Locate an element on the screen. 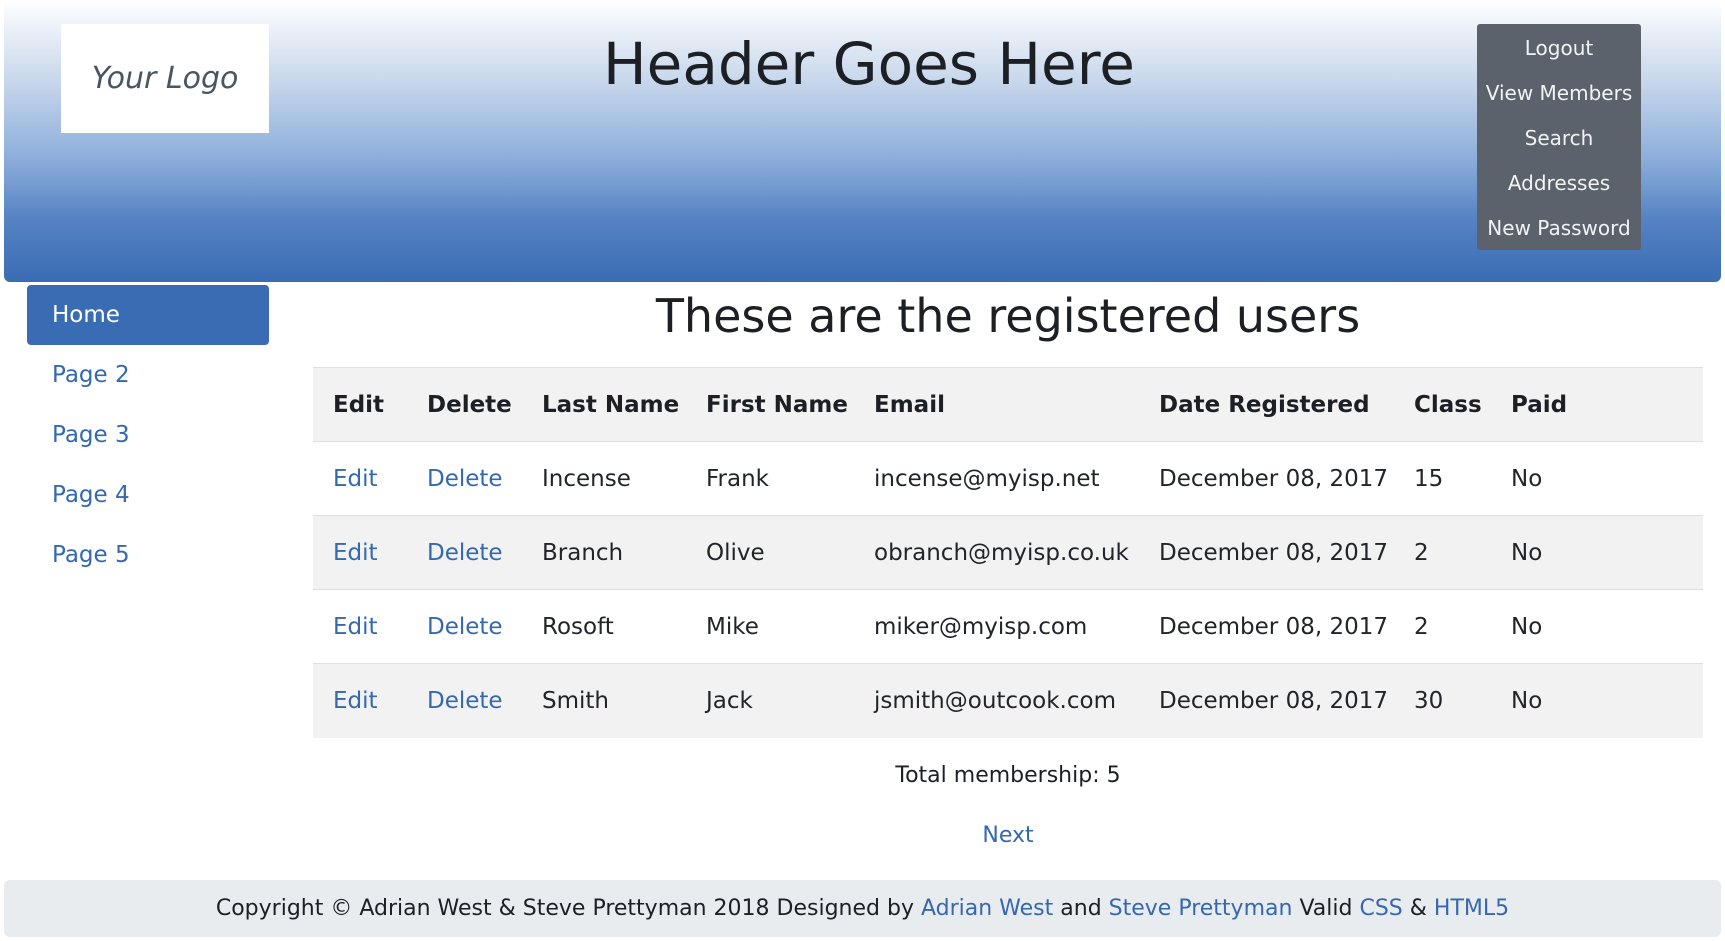 The height and width of the screenshot is (941, 1725). sidebar-item-page-3: Page 3 is located at coordinates (148, 435).